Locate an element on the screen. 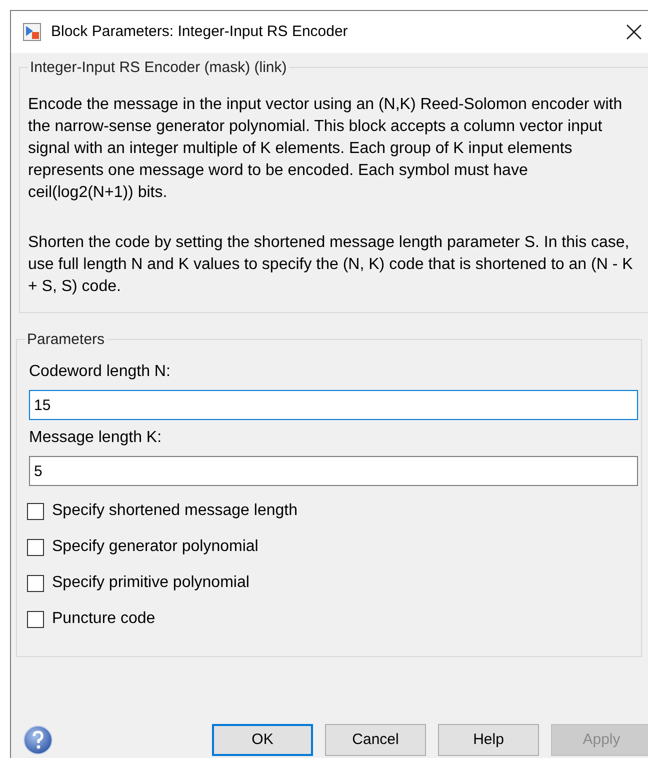  description-paragraph: Encode the message in the input vector using an (N,K) Reed-Solomon encoder with the narrow-sense generator polynomial. This block accepts a column vector input signal with an integer multiple of K elements. Each group of K input elements represents one message word to be encoded. Each symbol must have ceil(log2(N+1)) bits. is located at coordinates (326, 149).